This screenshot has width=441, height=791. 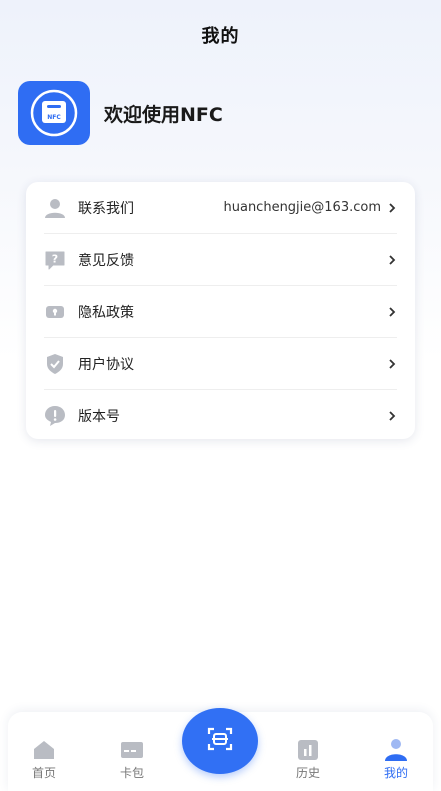 I want to click on menu-item-feedback: ? 意见反馈, so click(x=220, y=260).